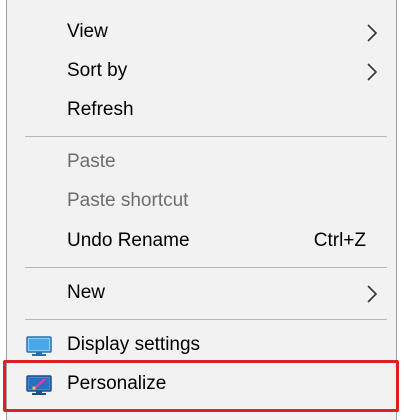  Describe the element at coordinates (202, 162) in the screenshot. I see `menu-item-paste: Paste` at that location.